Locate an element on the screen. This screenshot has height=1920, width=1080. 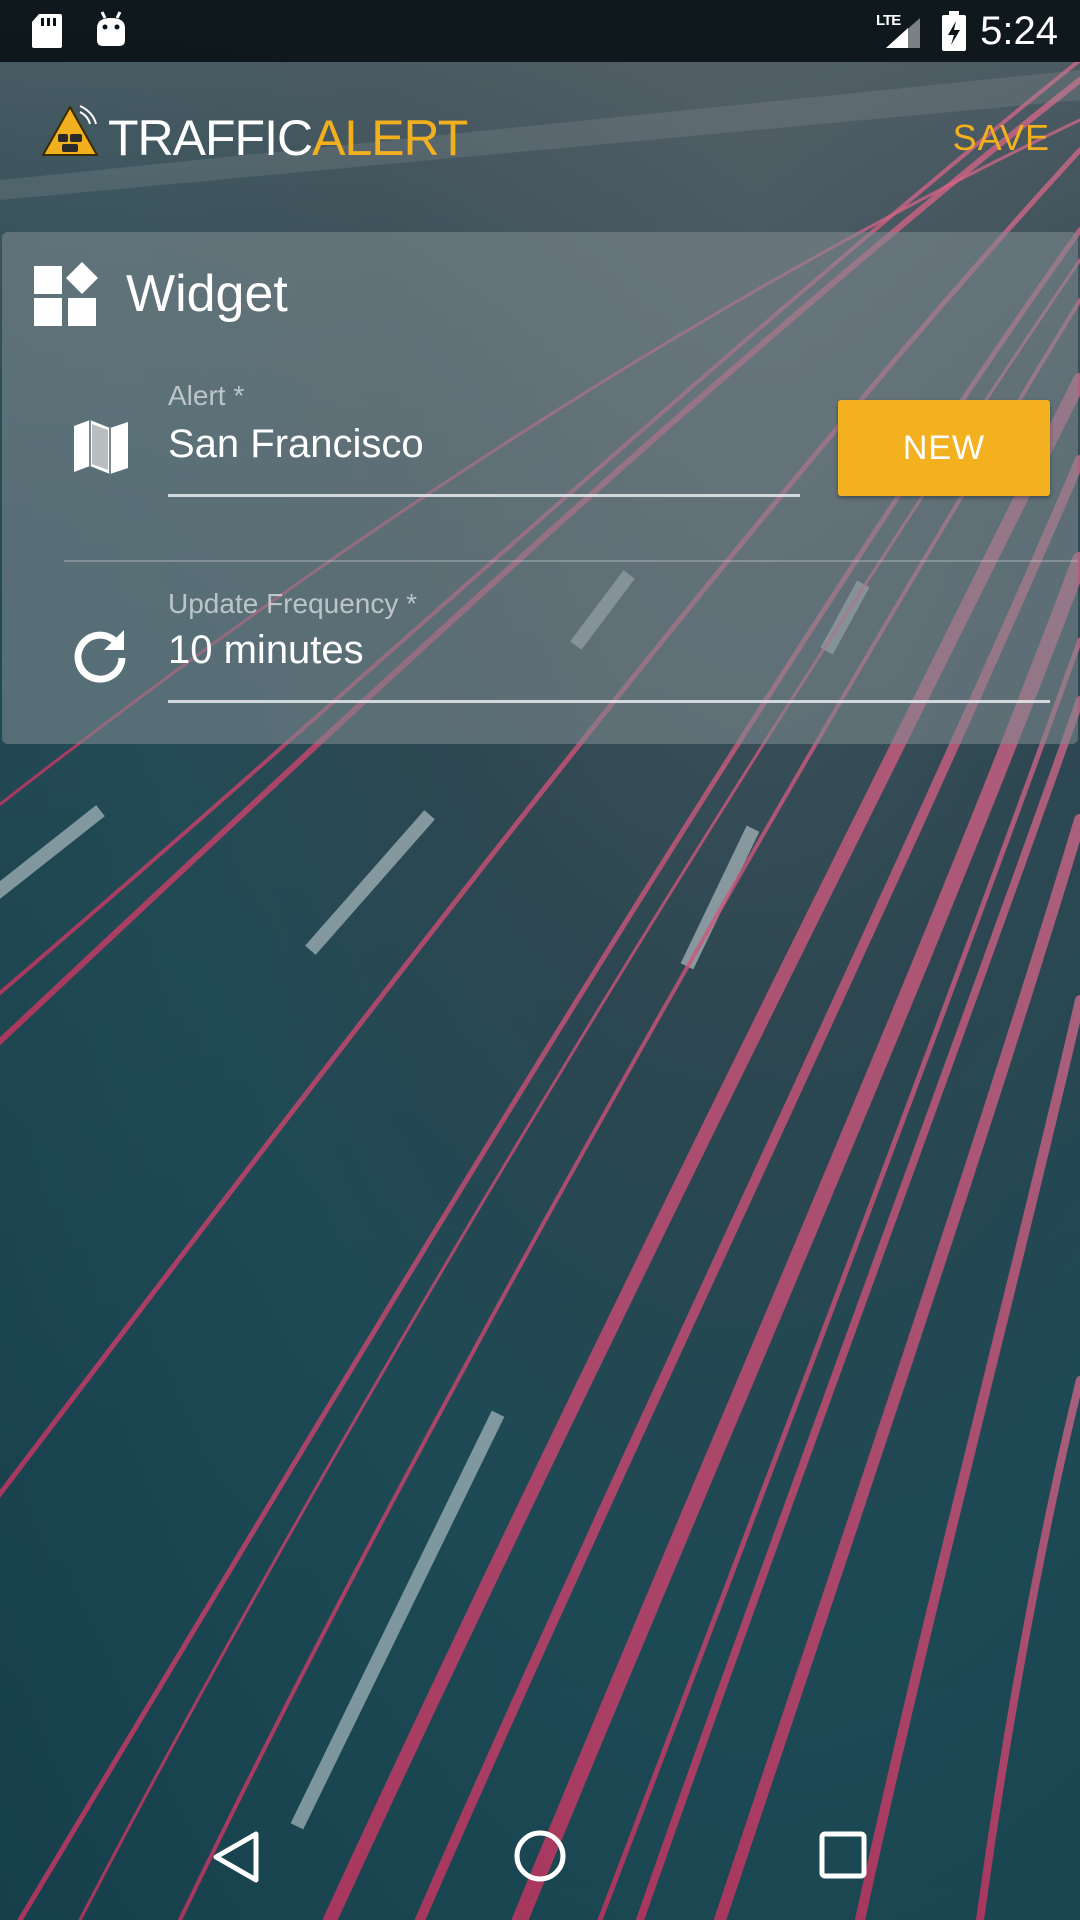
field-divider is located at coordinates (571, 561).